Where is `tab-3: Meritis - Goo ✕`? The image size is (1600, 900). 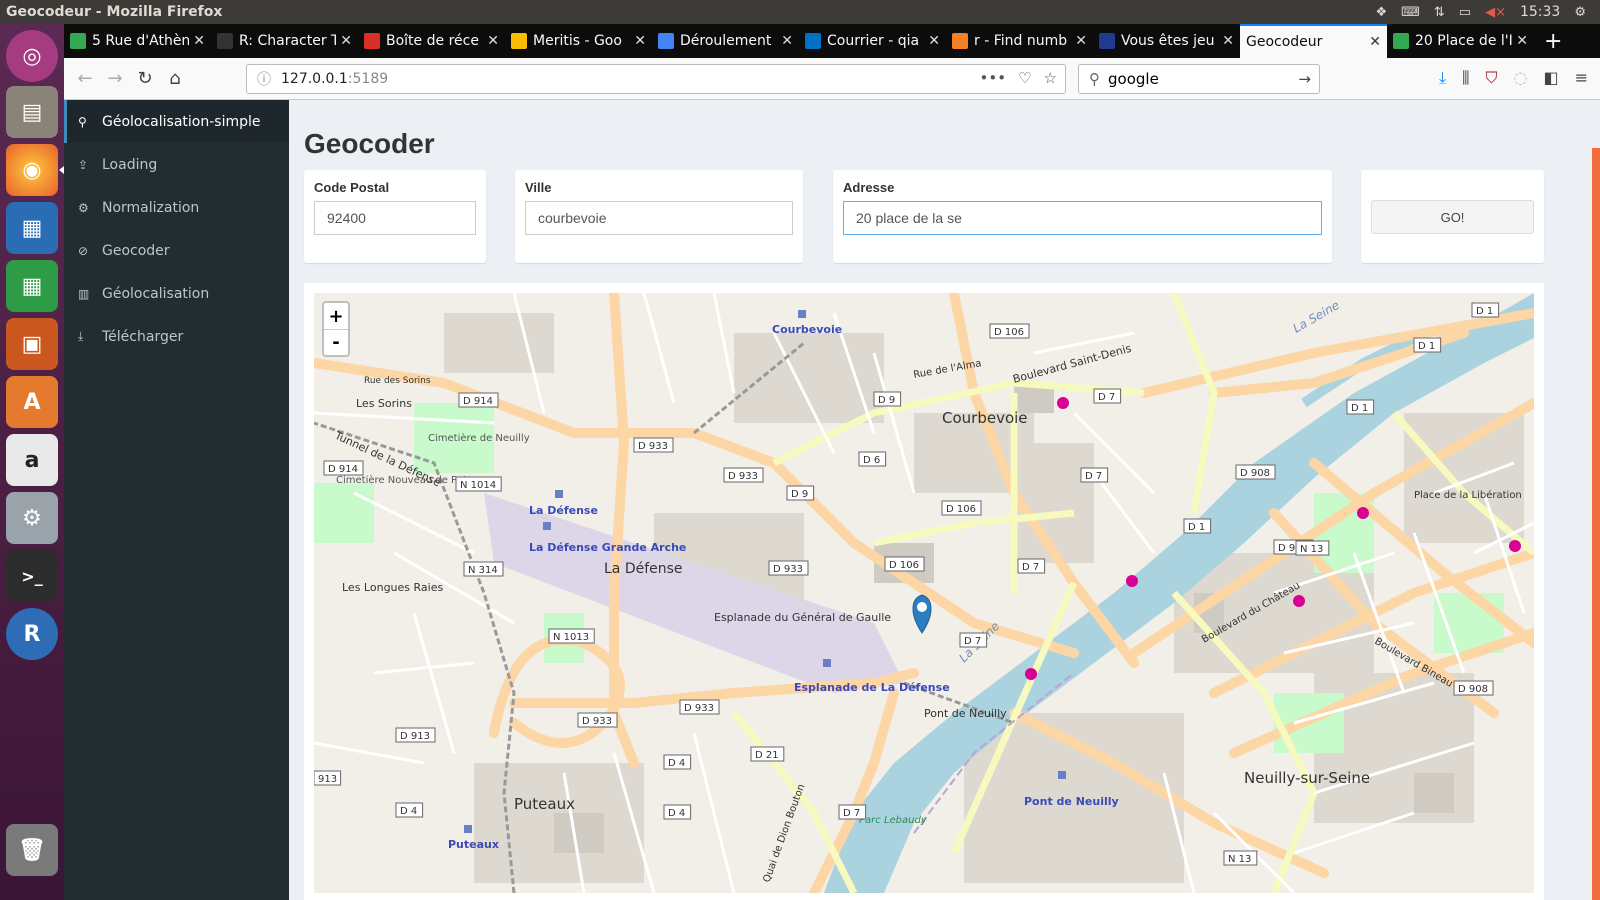
tab-3: Meritis - Goo ✕ is located at coordinates (578, 41).